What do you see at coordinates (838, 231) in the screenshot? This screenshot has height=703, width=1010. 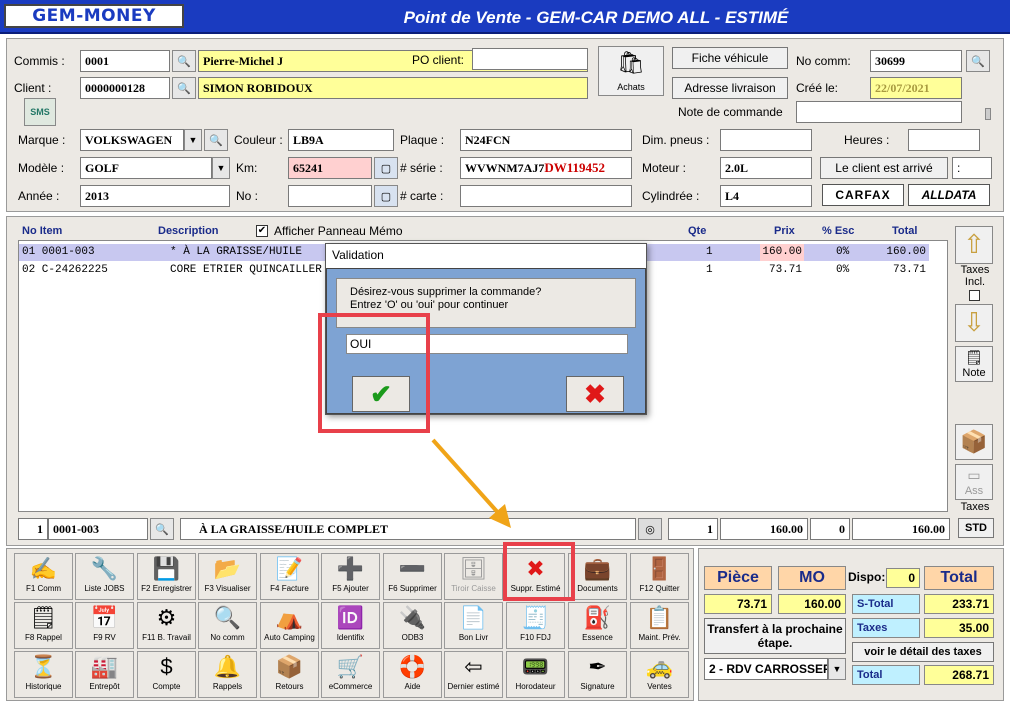 I see `col-header-esc: % Esc` at bounding box center [838, 231].